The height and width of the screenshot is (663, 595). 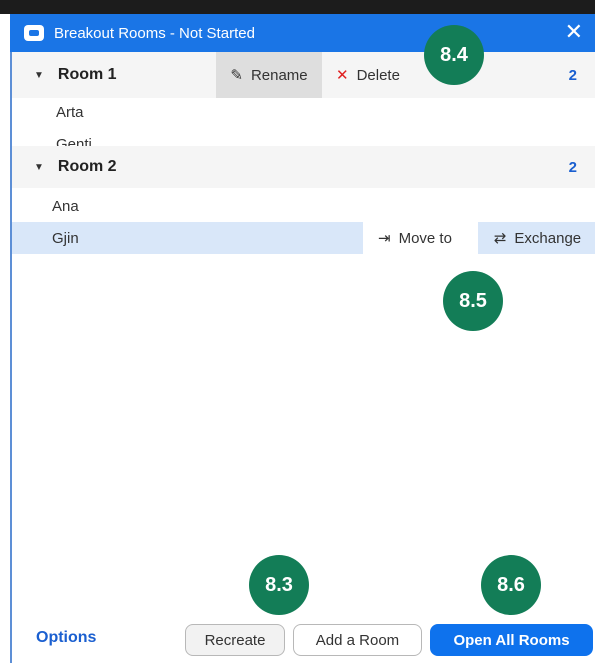 What do you see at coordinates (574, 32) in the screenshot?
I see `close-icon: ✕` at bounding box center [574, 32].